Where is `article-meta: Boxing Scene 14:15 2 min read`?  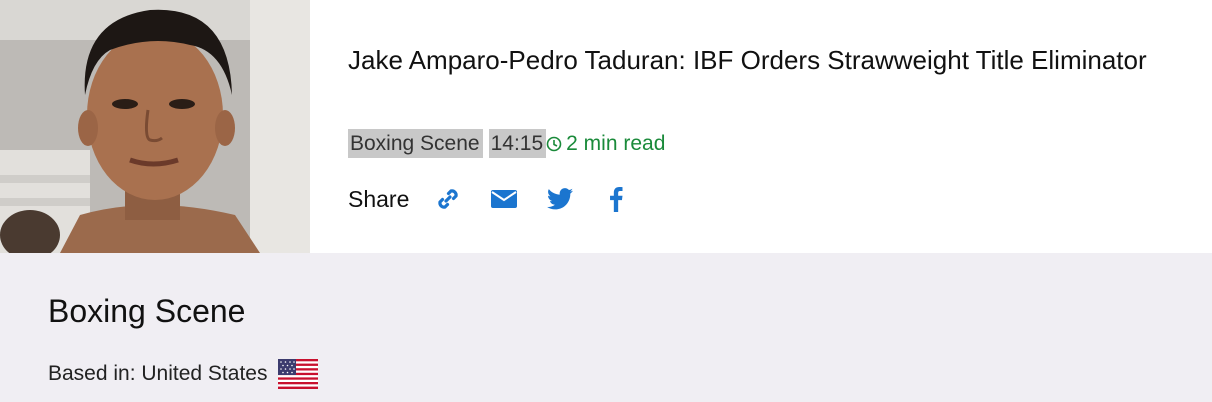 article-meta: Boxing Scene 14:15 2 min read is located at coordinates (506, 143).